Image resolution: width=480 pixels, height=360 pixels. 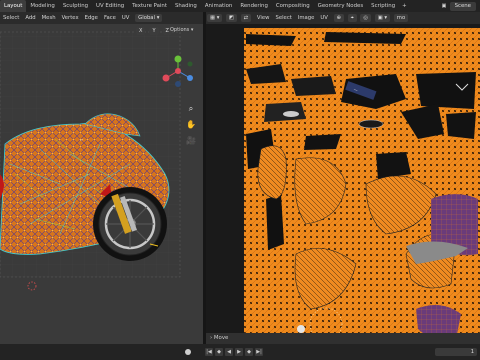 I want to click on orientation-label: Global, so click(x=147, y=17).